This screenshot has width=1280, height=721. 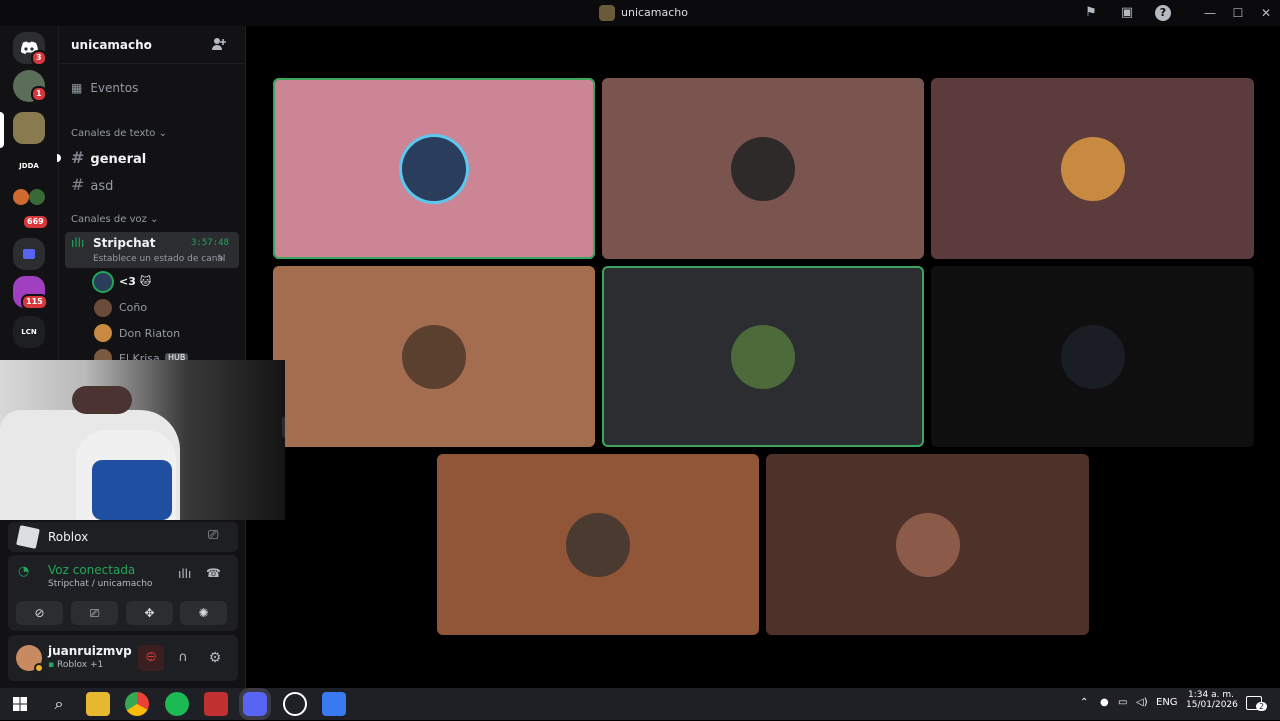 I want to click on folder-icon, so click(x=29, y=254).